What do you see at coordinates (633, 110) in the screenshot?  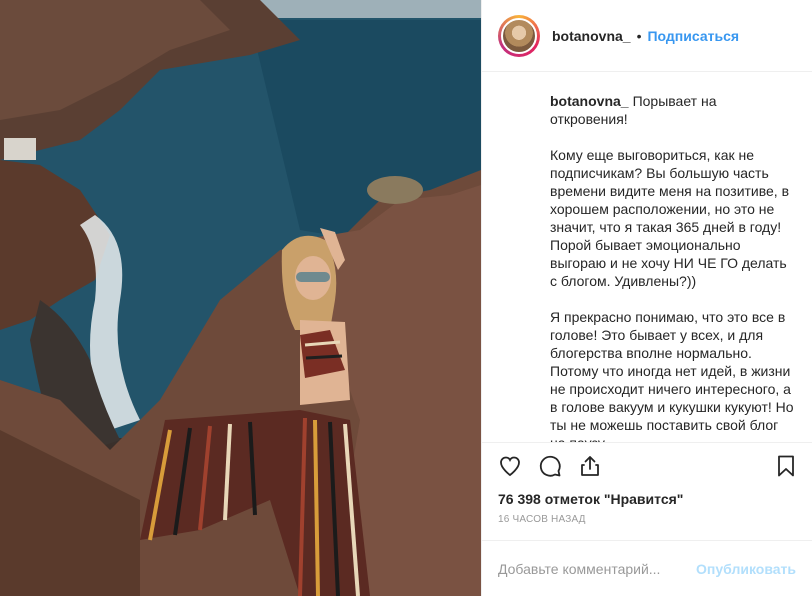 I see `caption-paragraph-1: botanovna_ Порывает на откровения!` at bounding box center [633, 110].